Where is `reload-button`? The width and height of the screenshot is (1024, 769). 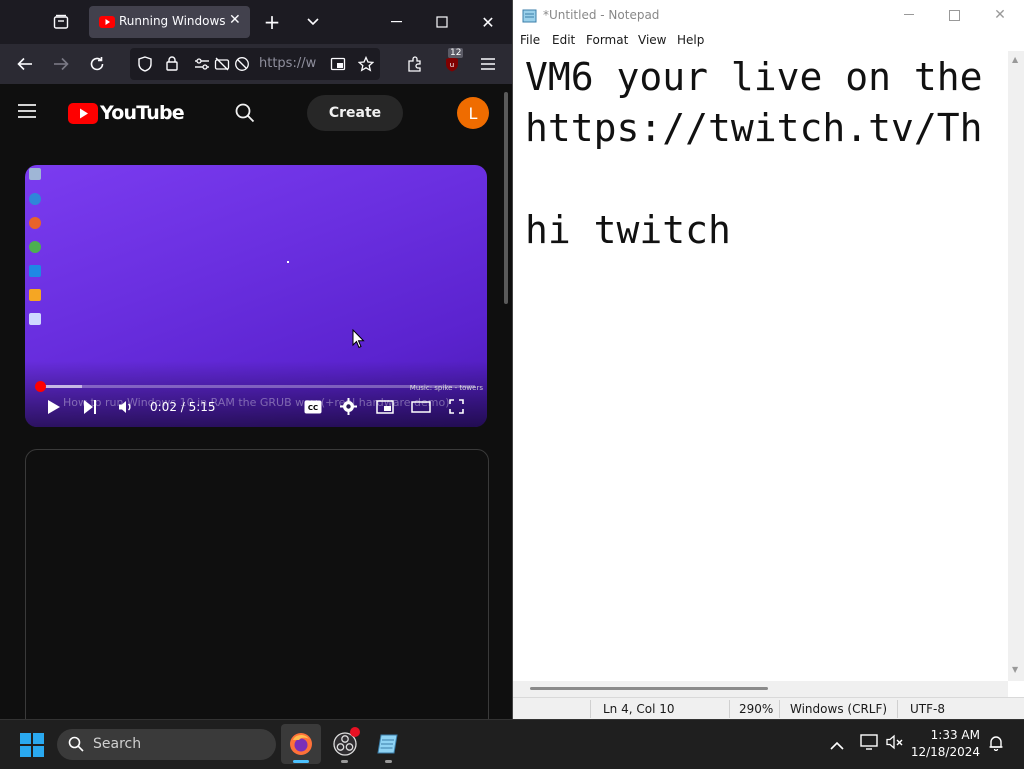 reload-button is located at coordinates (97, 64).